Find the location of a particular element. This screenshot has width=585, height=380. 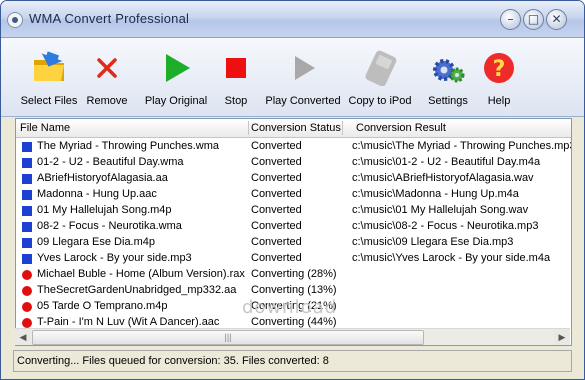

result-cell: c:\music\08-2 - Focus - Neurotika.mp3 is located at coordinates (445, 226).